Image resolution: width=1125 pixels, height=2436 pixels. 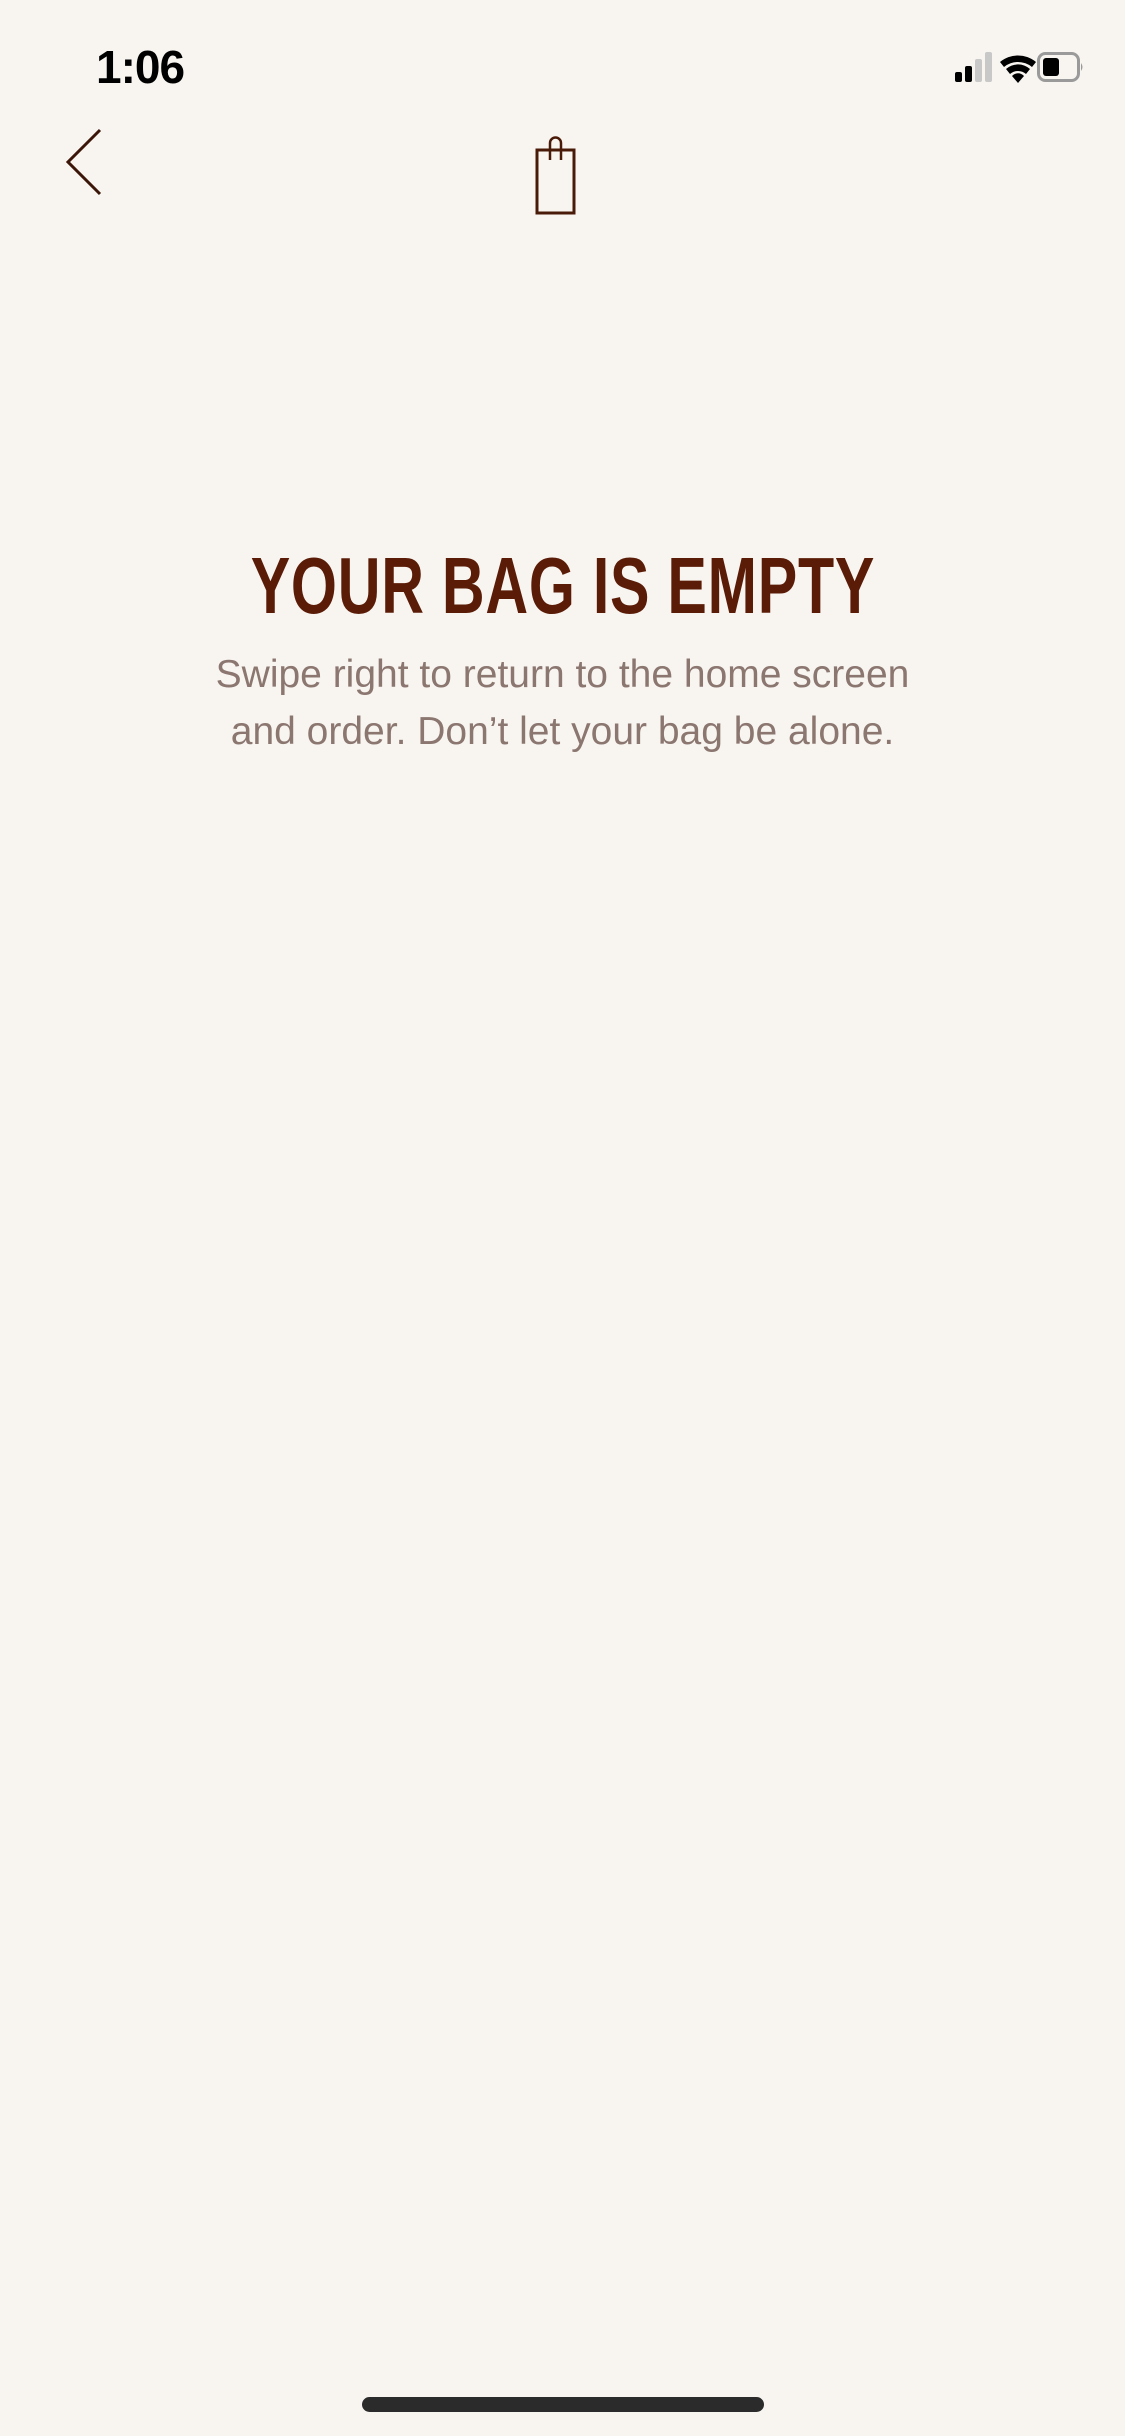 I want to click on back-button, so click(x=86, y=162).